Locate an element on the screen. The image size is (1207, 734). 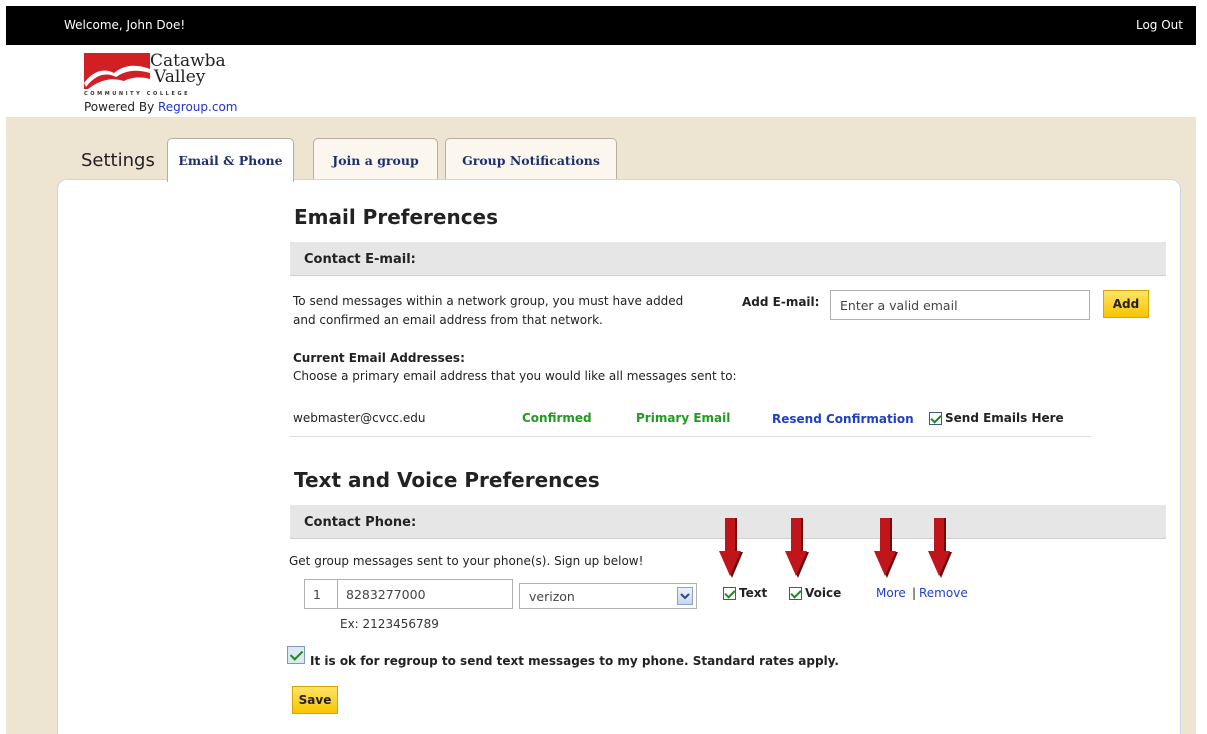
text-label: Text is located at coordinates (753, 593).